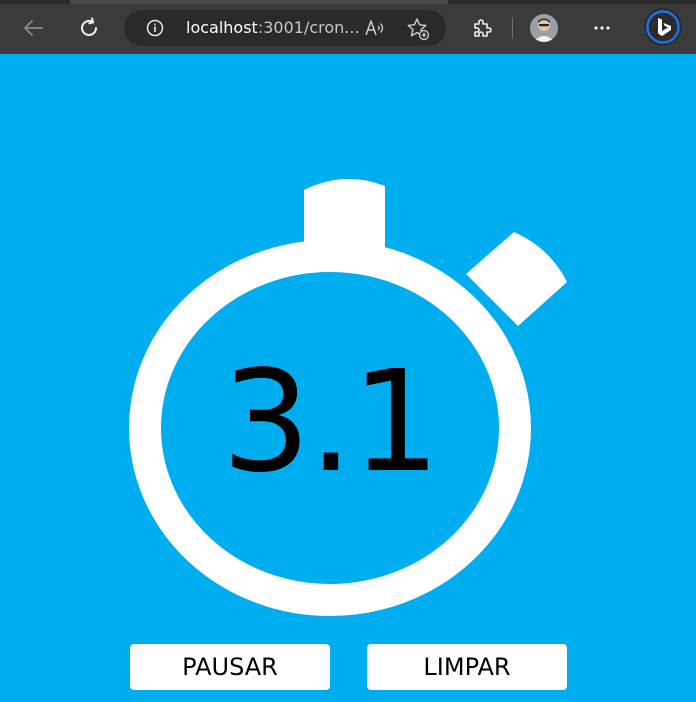 The height and width of the screenshot is (702, 696). What do you see at coordinates (467, 667) in the screenshot?
I see `clear-button: LIMPAR` at bounding box center [467, 667].